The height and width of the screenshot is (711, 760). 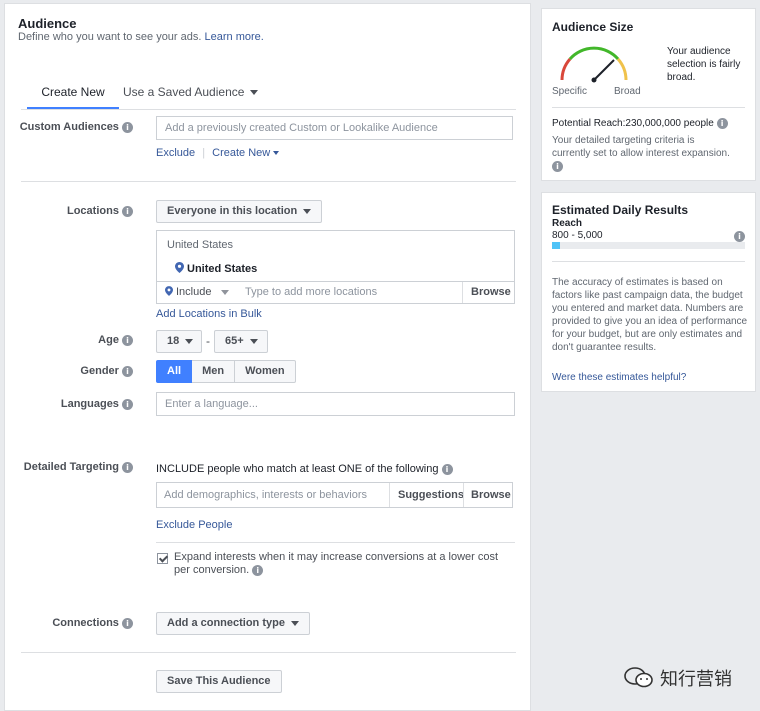 I want to click on watermark: 知行营销, so click(x=678, y=678).